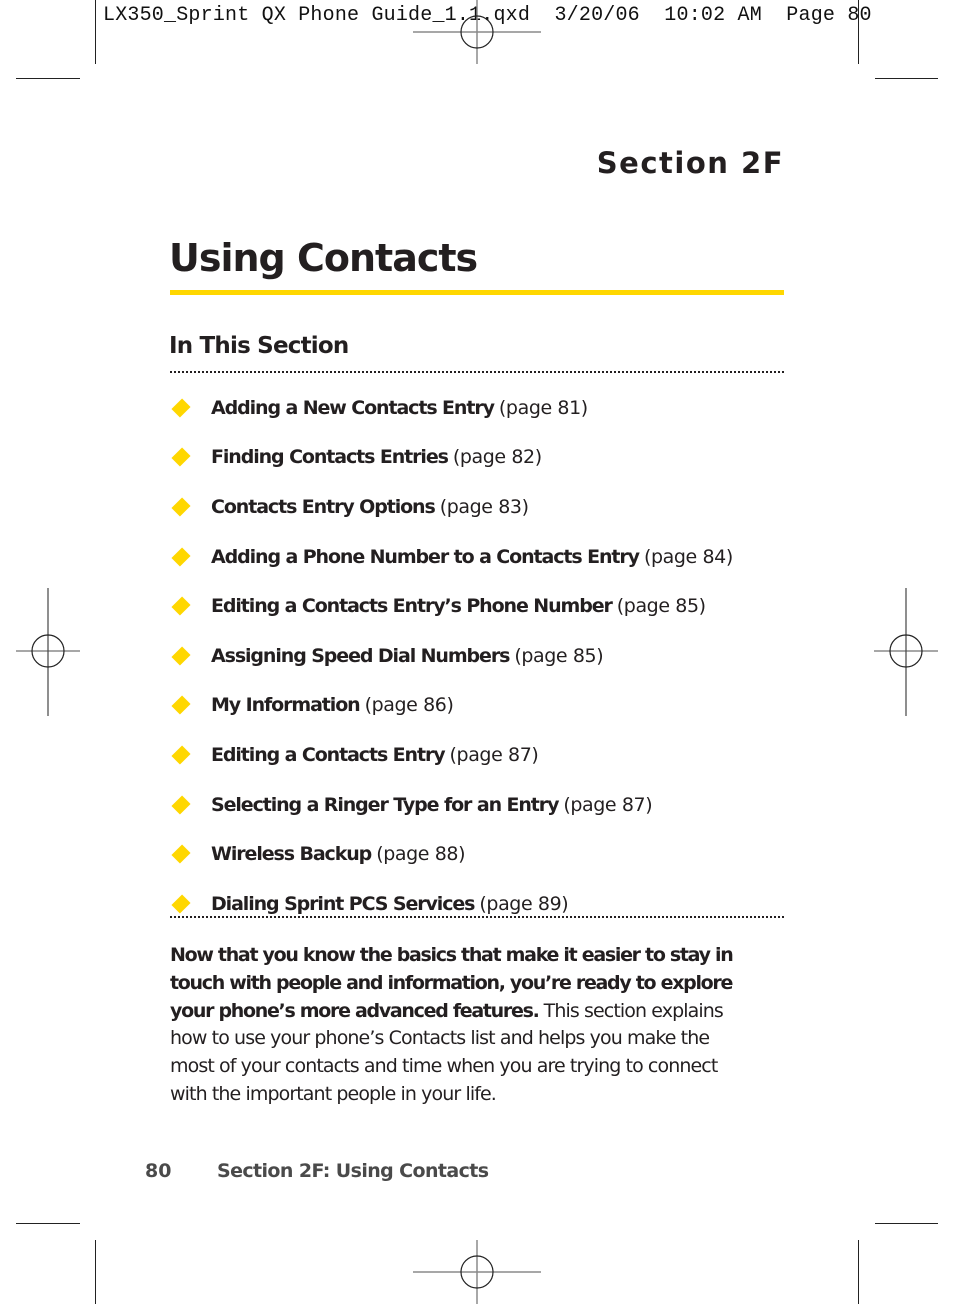  I want to click on title-underline, so click(477, 292).